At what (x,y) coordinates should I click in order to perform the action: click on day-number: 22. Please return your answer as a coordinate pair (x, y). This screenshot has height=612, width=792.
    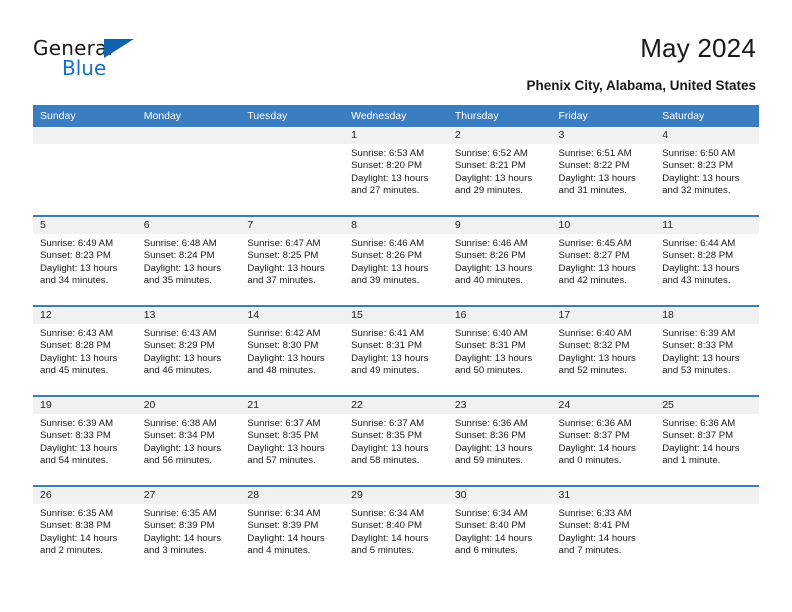
    Looking at the image, I should click on (396, 405).